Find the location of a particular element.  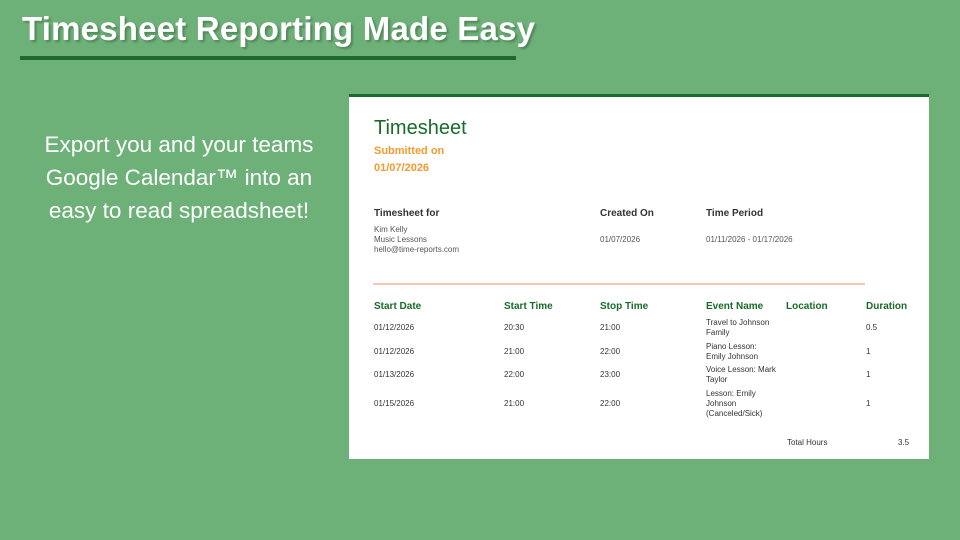

timesheet-for-org: Music Lessons is located at coordinates (400, 239).